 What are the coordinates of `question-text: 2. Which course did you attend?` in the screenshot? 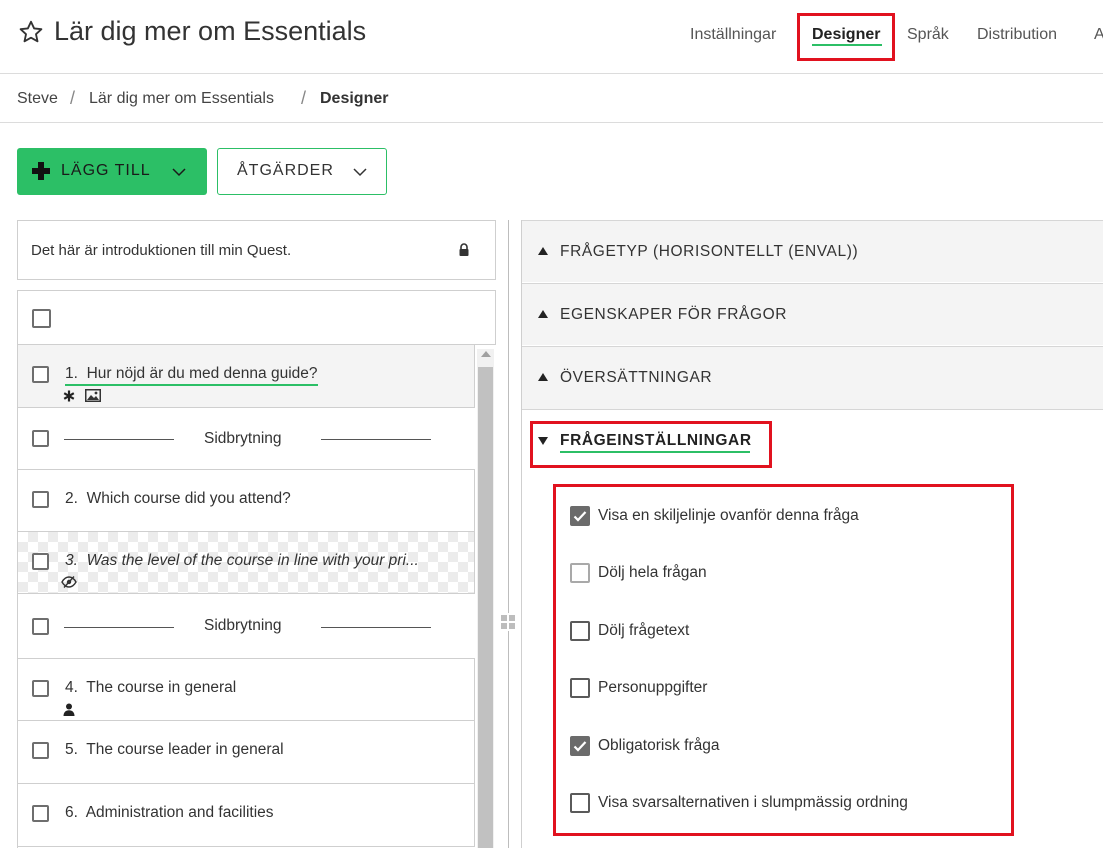 It's located at (178, 499).